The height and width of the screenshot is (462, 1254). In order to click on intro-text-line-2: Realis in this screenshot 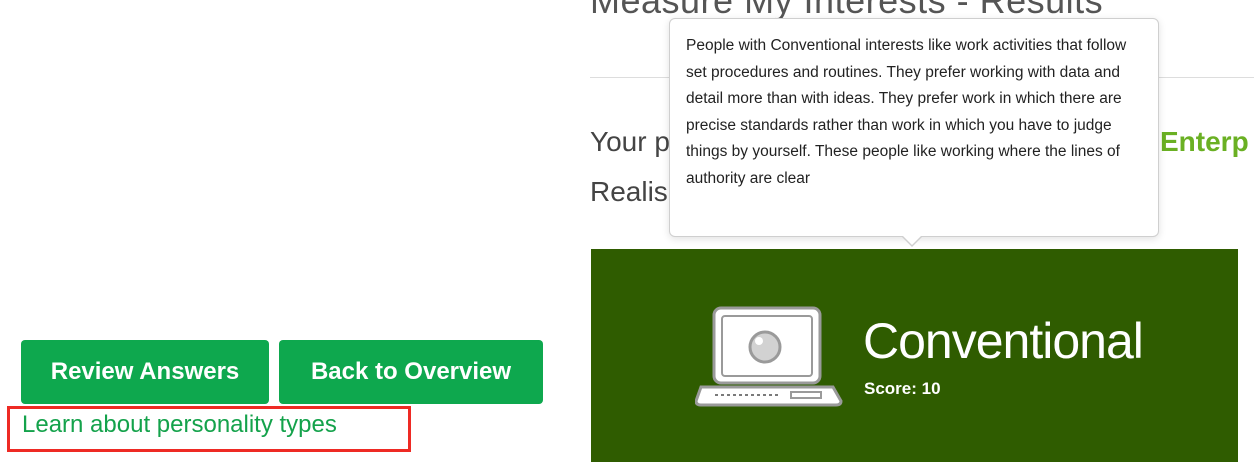, I will do `click(629, 191)`.